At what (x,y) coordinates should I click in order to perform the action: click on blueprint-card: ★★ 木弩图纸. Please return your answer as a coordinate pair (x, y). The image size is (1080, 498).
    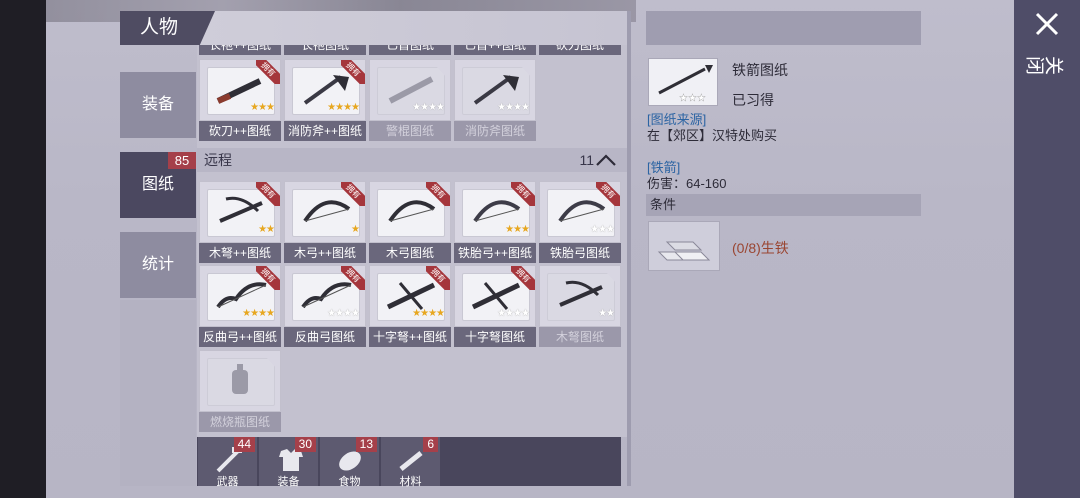
    Looking at the image, I should click on (580, 306).